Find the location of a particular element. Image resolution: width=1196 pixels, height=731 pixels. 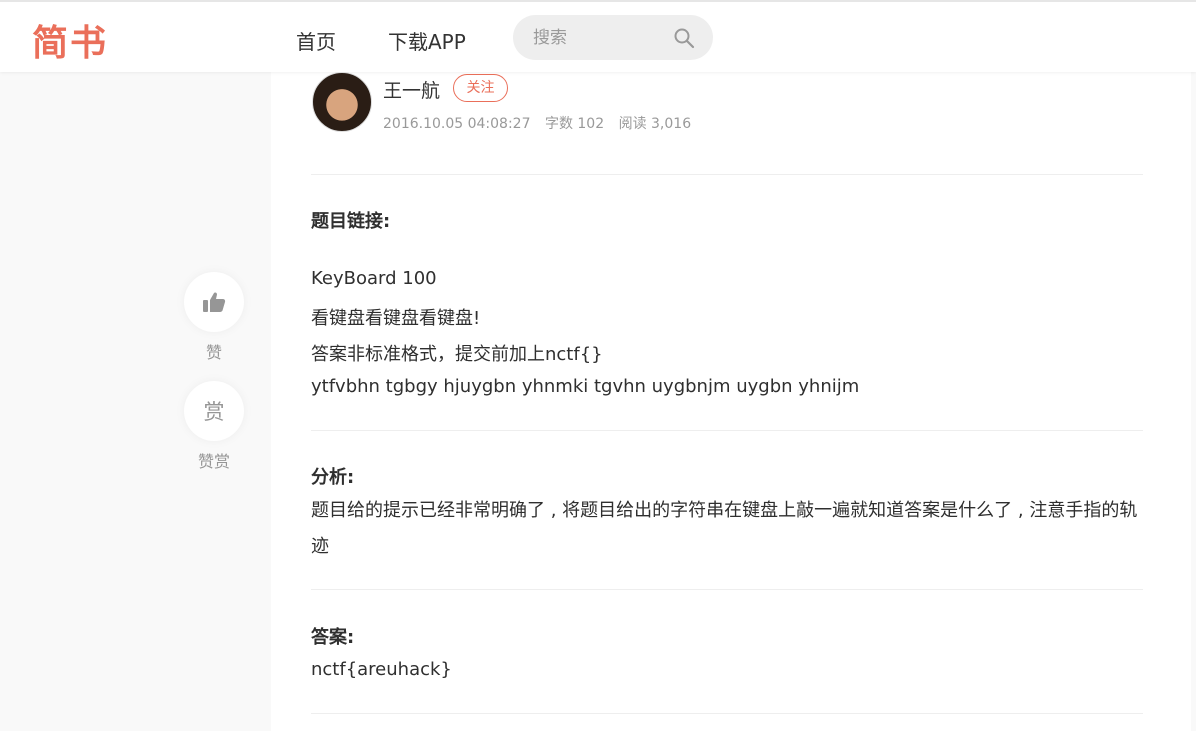

reward-icon: 赏 is located at coordinates (214, 412).